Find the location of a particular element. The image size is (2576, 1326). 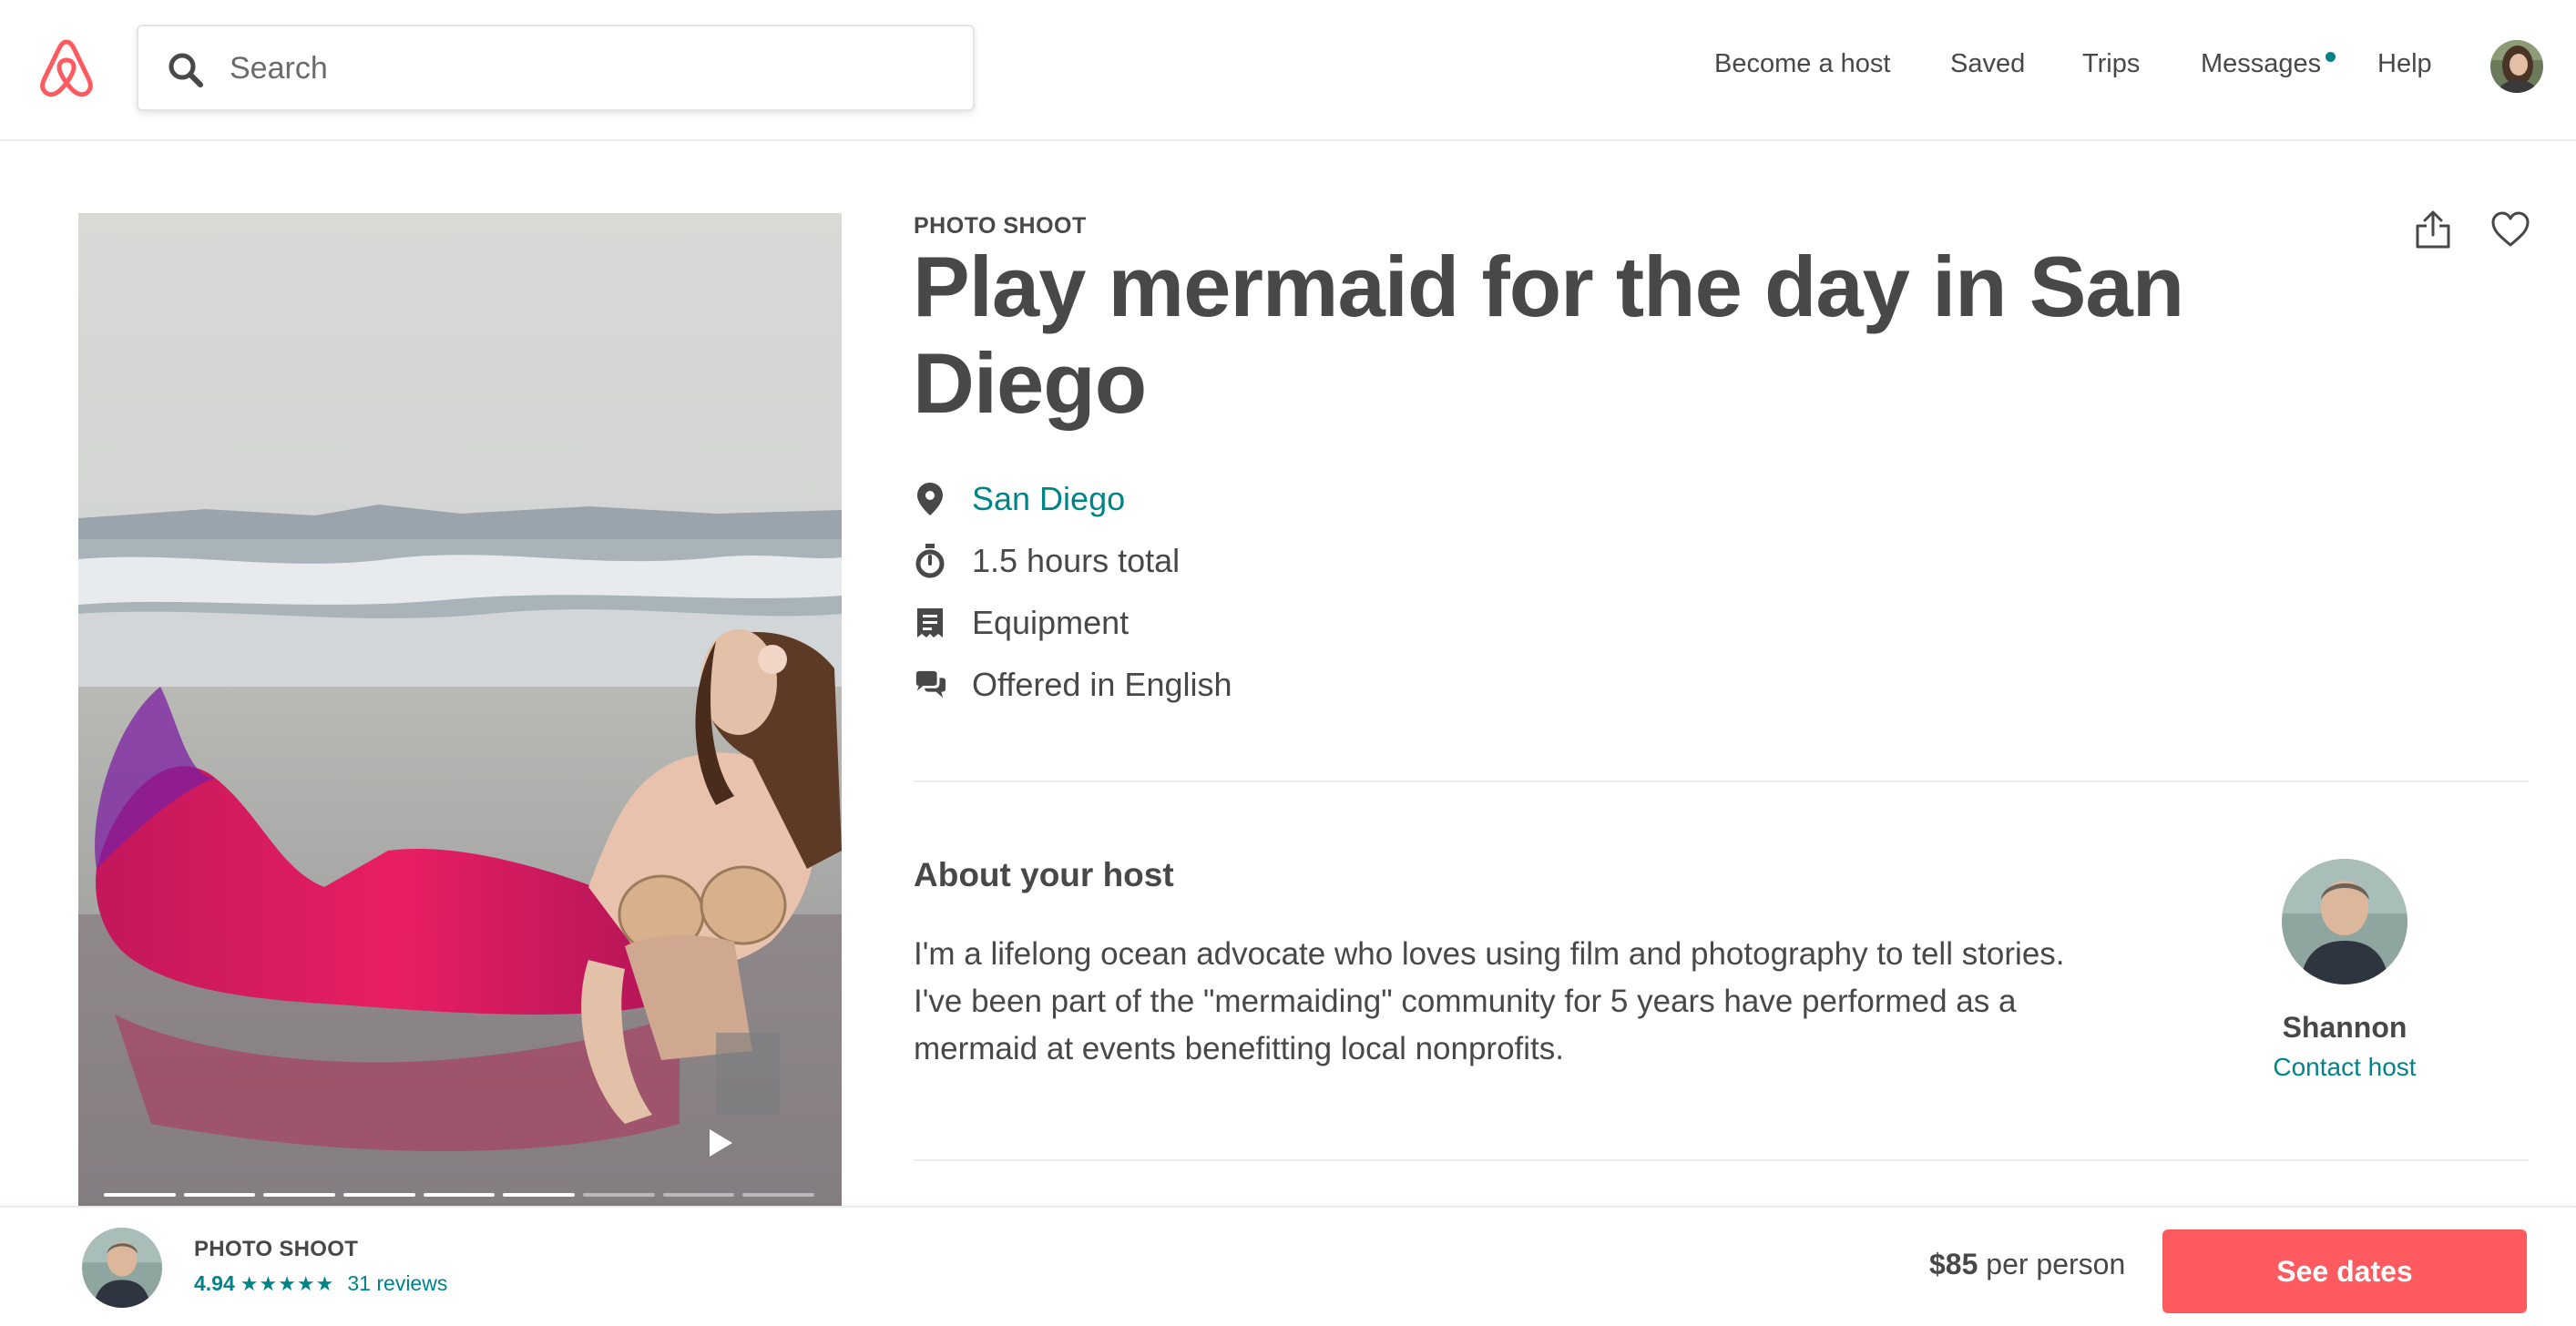

nav-trips: Trips is located at coordinates (2111, 64).